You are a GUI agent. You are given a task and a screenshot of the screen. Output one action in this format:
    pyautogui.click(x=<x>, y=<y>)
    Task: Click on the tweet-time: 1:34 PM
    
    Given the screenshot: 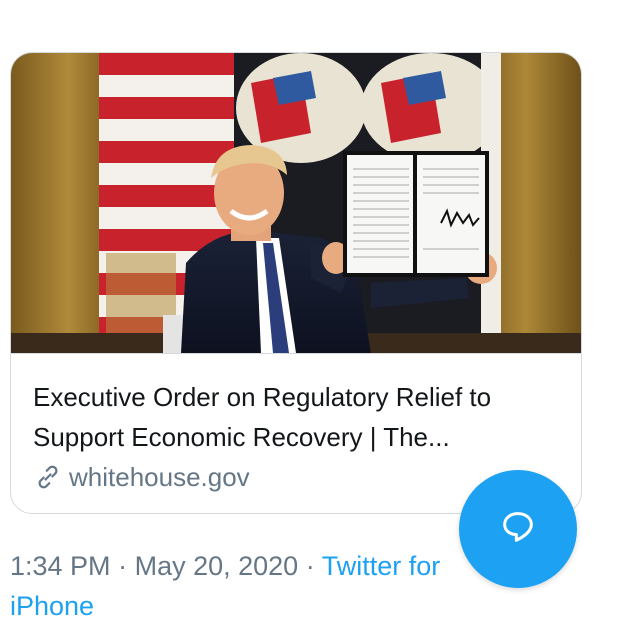 What is the action you would take?
    pyautogui.click(x=60, y=566)
    